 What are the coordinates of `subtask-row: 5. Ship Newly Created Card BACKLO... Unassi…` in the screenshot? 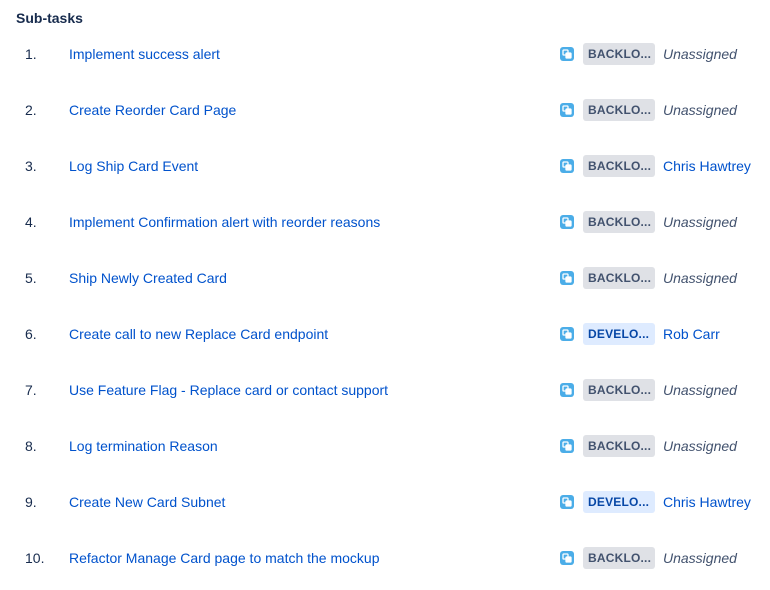 It's located at (385, 278).